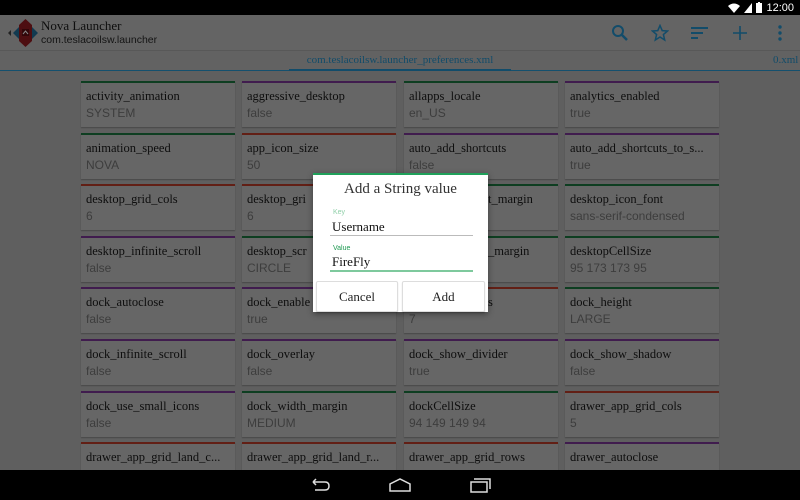 This screenshot has height=500, width=800. I want to click on value-label: Value, so click(342, 248).